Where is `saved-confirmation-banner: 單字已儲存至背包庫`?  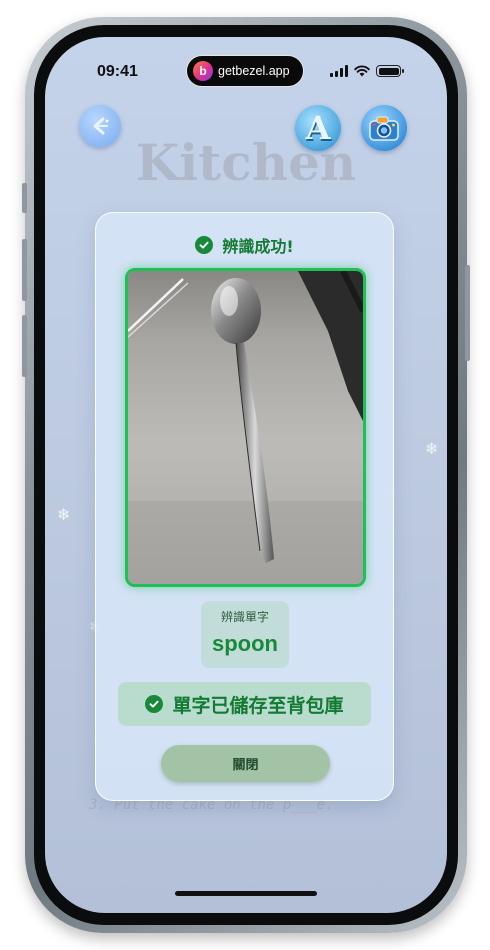 saved-confirmation-banner: 單字已儲存至背包庫 is located at coordinates (244, 704).